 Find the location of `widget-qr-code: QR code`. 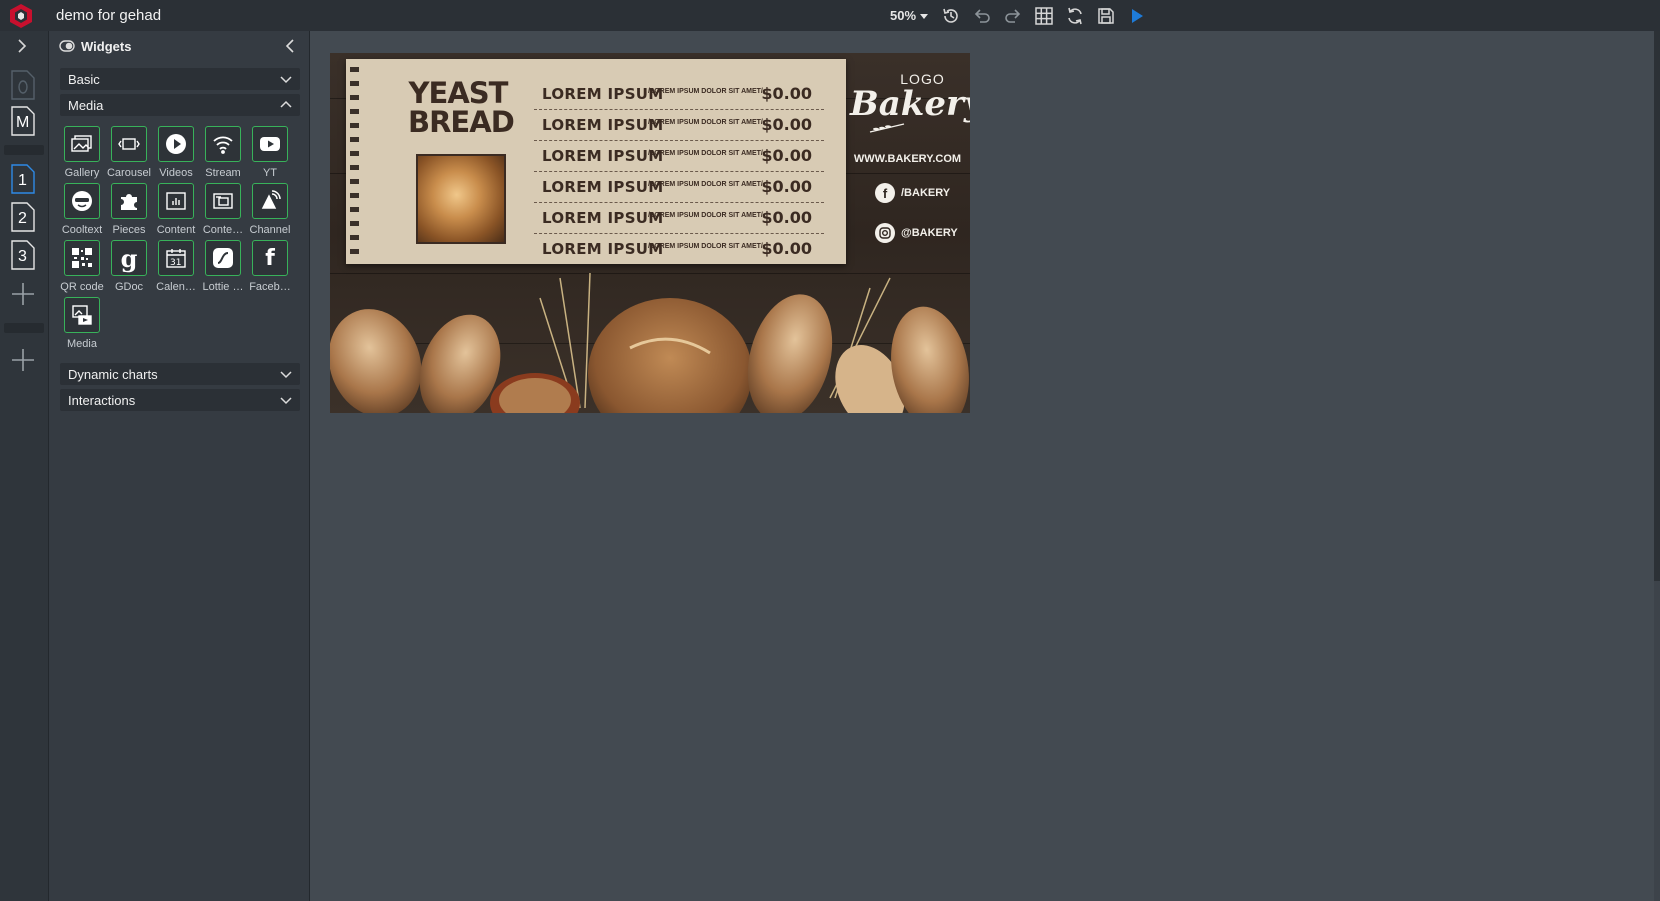

widget-qr-code: QR code is located at coordinates (82, 268).